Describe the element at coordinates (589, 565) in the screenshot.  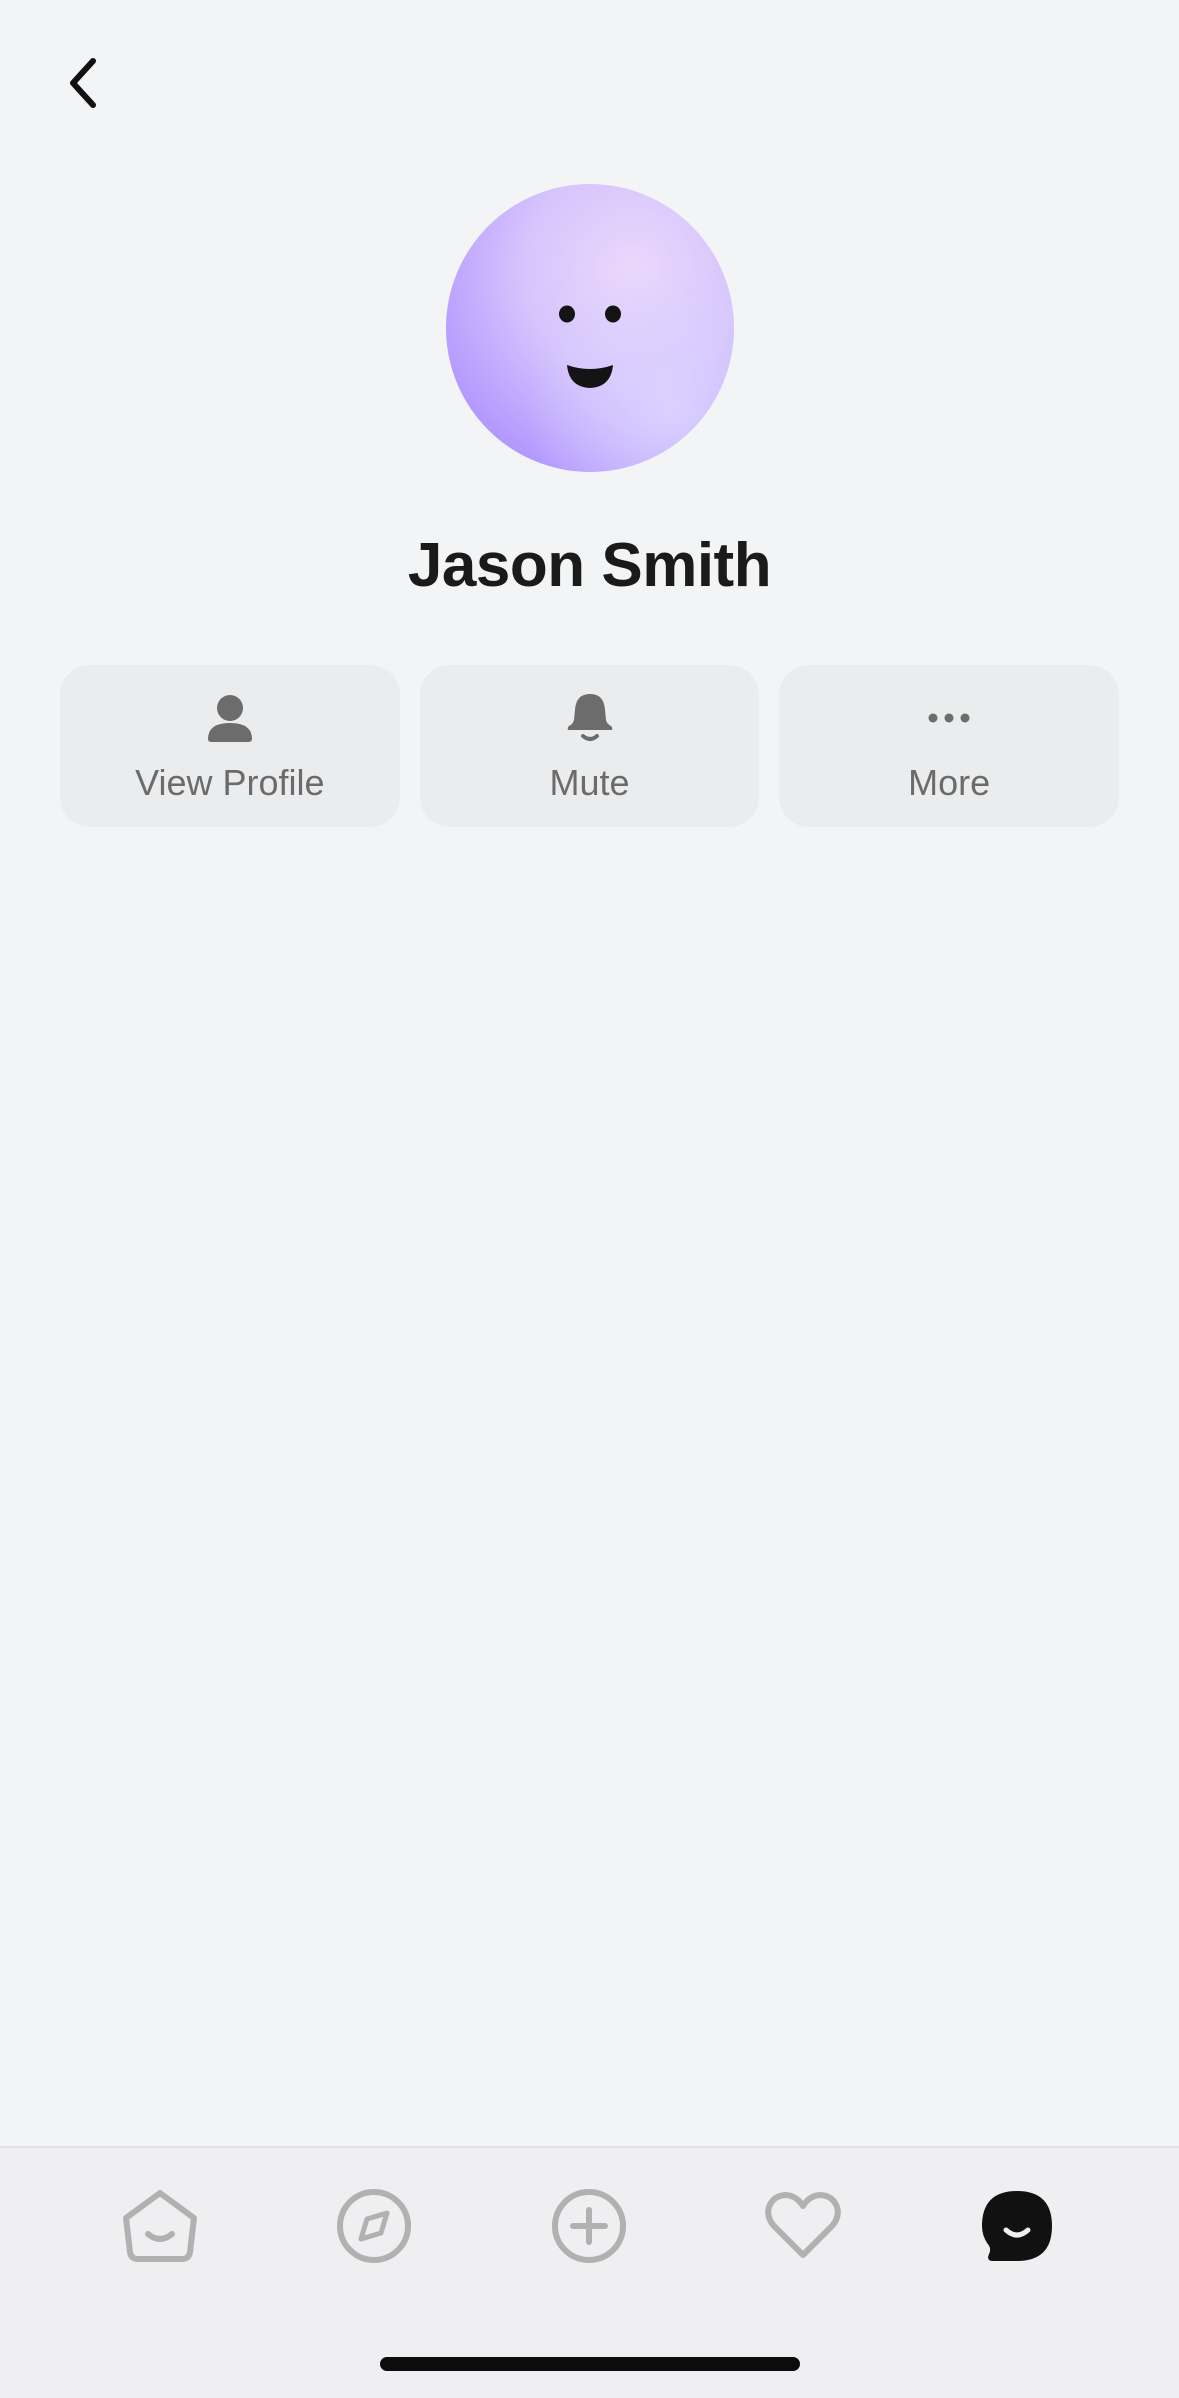
I see `profile-name: Jason Smith` at that location.